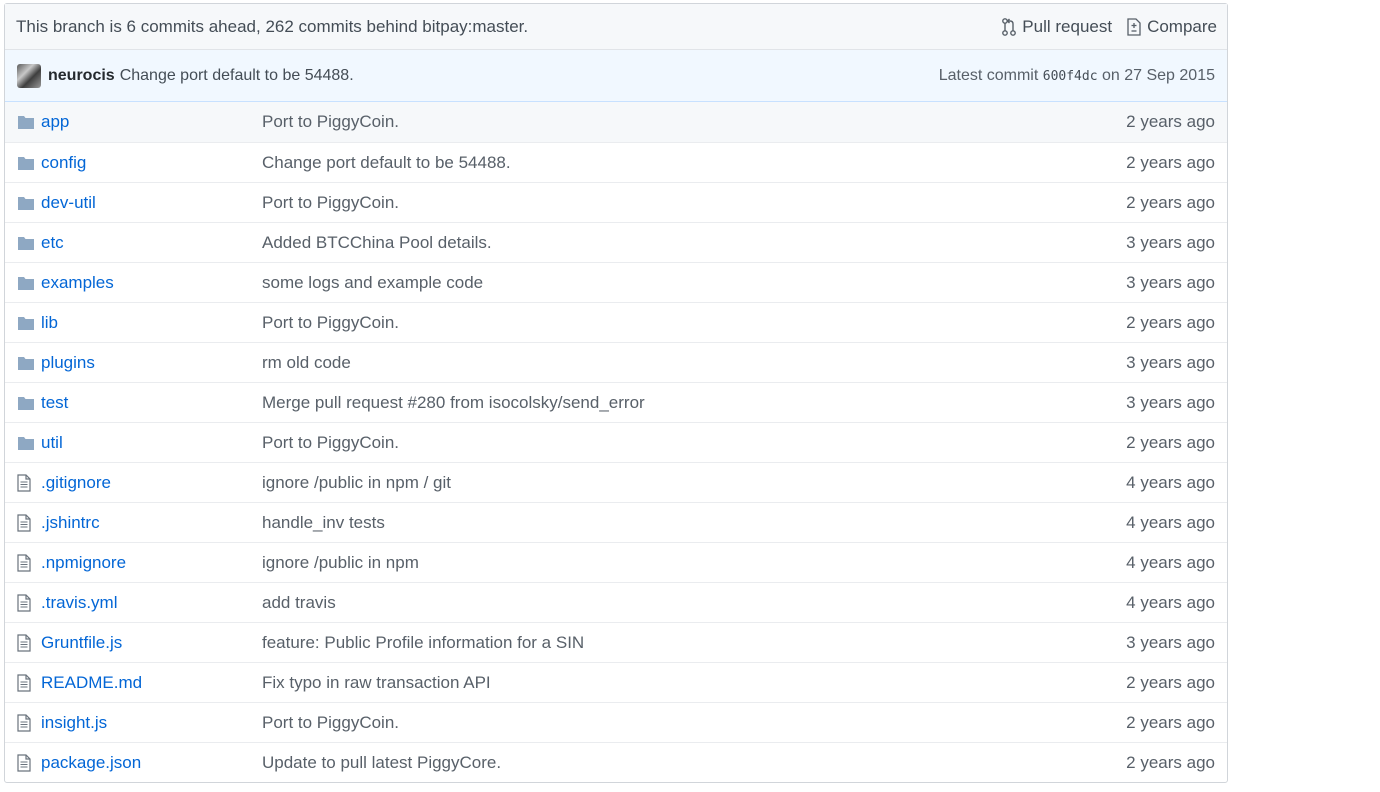 This screenshot has width=1380, height=792. What do you see at coordinates (668, 523) in the screenshot?
I see `file-commit-message: handle_inv tests` at bounding box center [668, 523].